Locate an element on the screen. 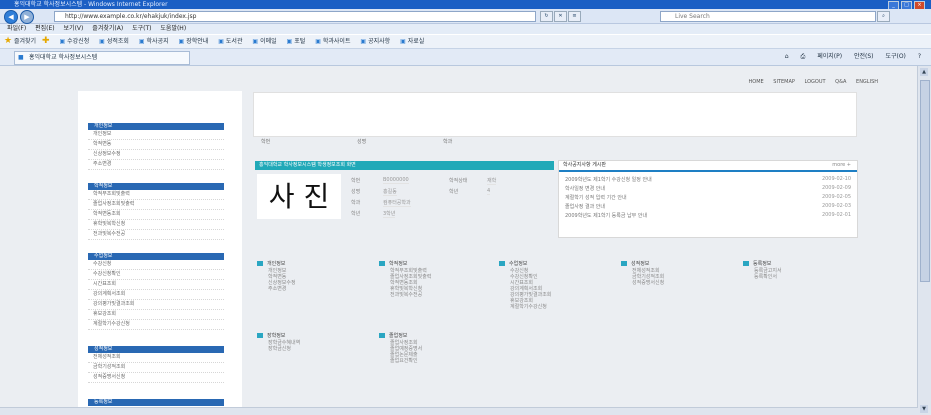  sidebar-item: 개인정보 is located at coordinates (156, 135).